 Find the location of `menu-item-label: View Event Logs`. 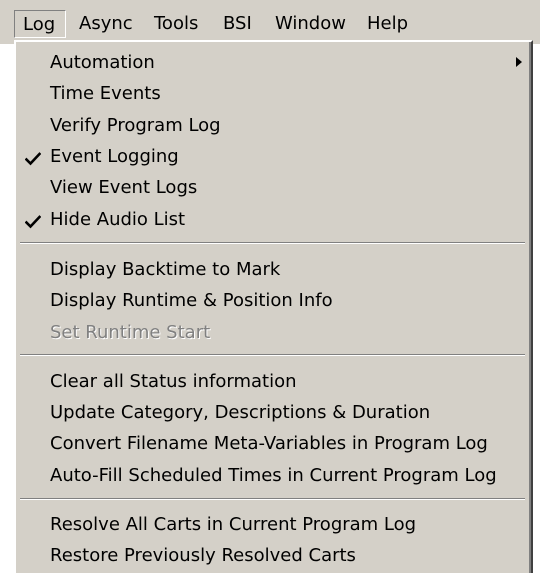

menu-item-label: View Event Logs is located at coordinates (124, 187).